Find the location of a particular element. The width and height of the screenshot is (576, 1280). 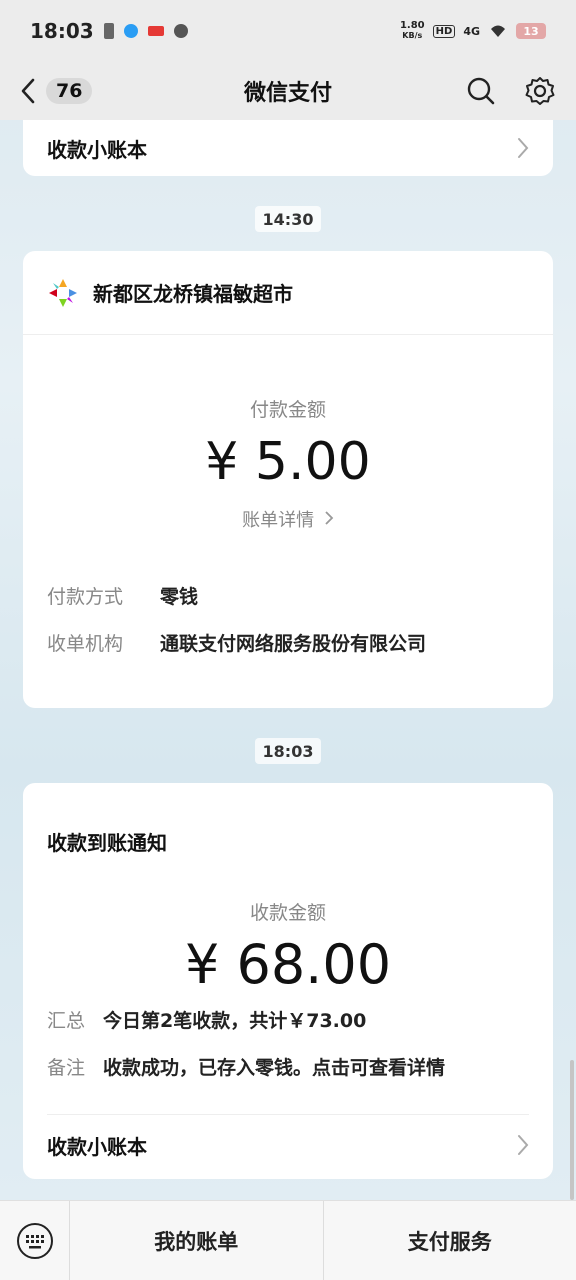

payment-amount: ¥ 5.00 is located at coordinates (288, 462).